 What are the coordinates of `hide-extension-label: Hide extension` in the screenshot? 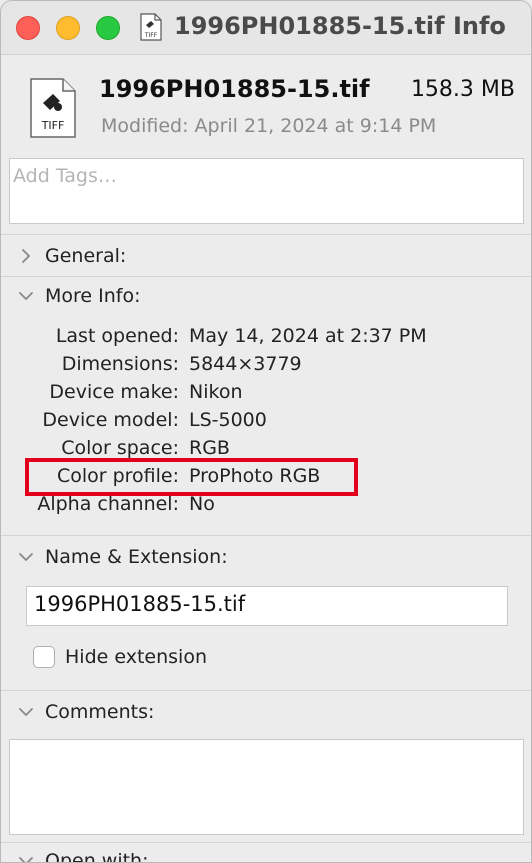 It's located at (136, 657).